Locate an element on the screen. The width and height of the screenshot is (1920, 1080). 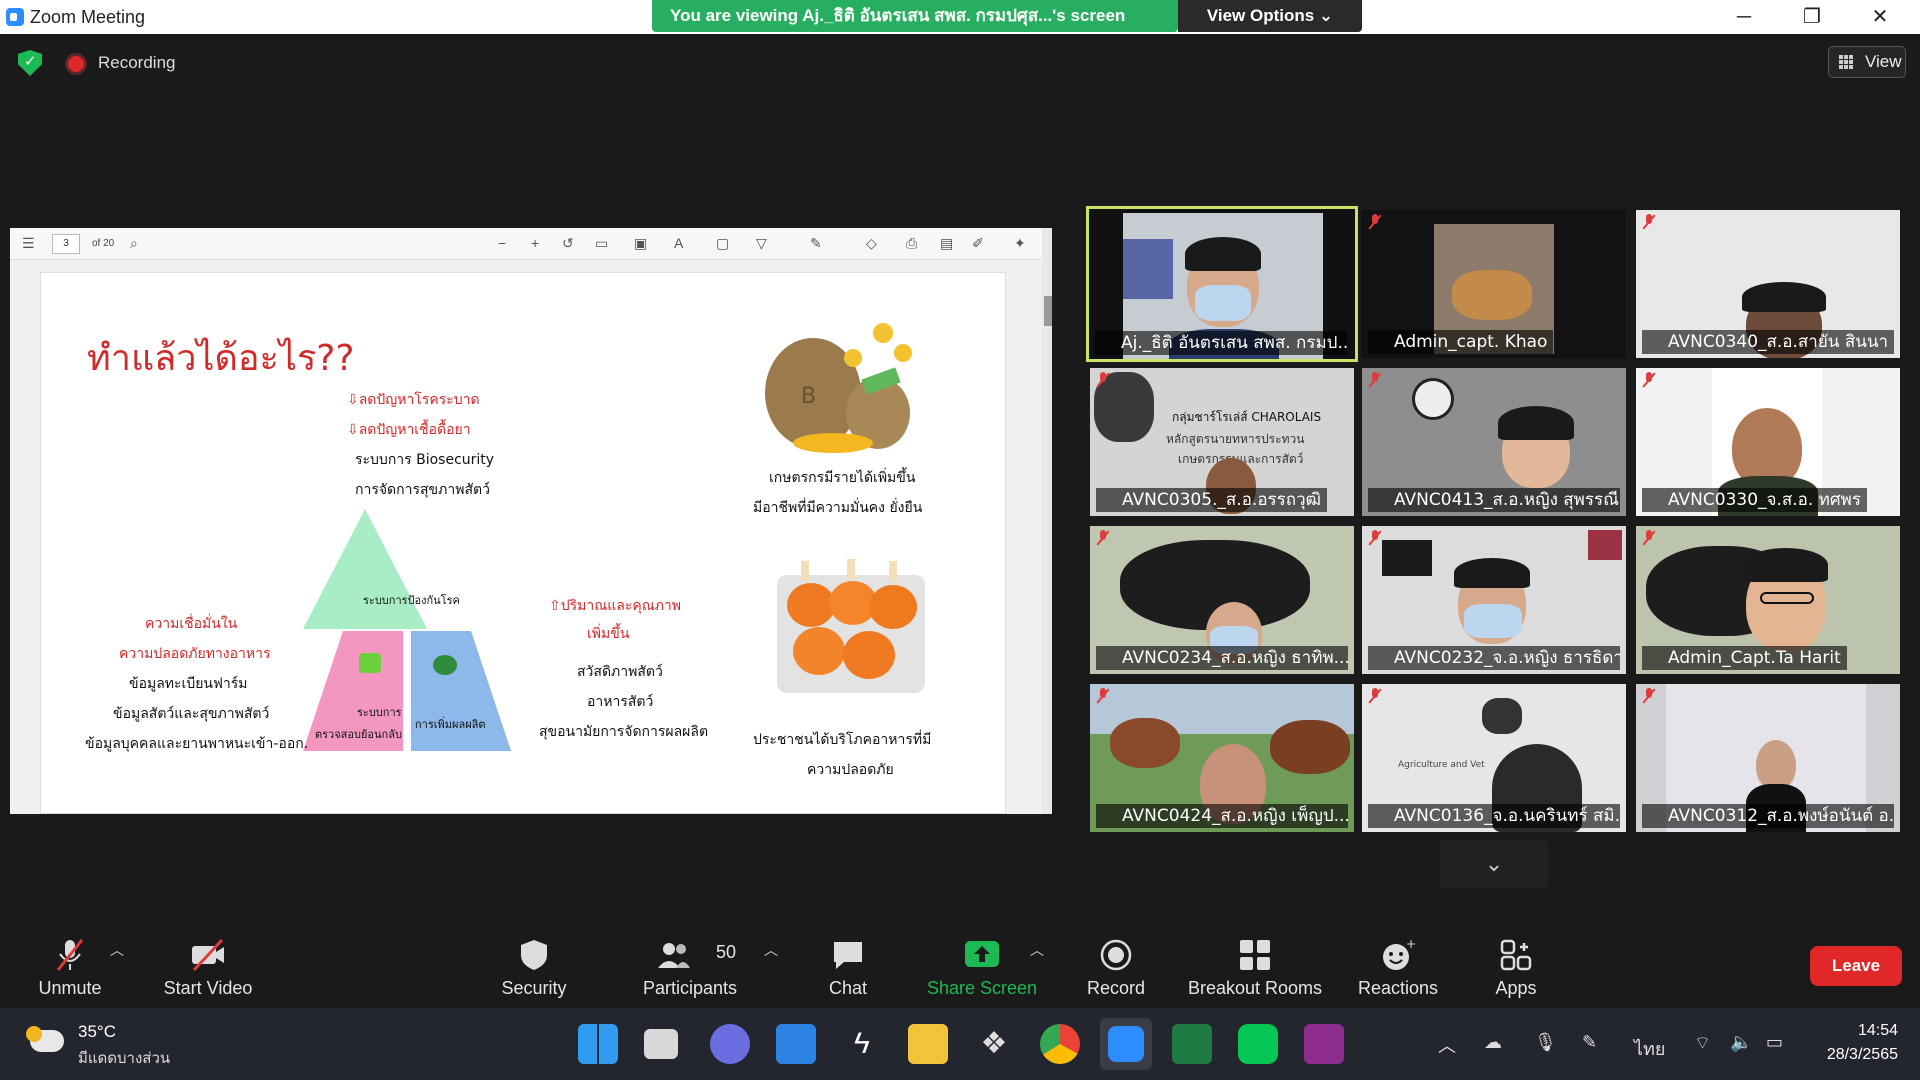
excel-icon is located at coordinates (1192, 1044).